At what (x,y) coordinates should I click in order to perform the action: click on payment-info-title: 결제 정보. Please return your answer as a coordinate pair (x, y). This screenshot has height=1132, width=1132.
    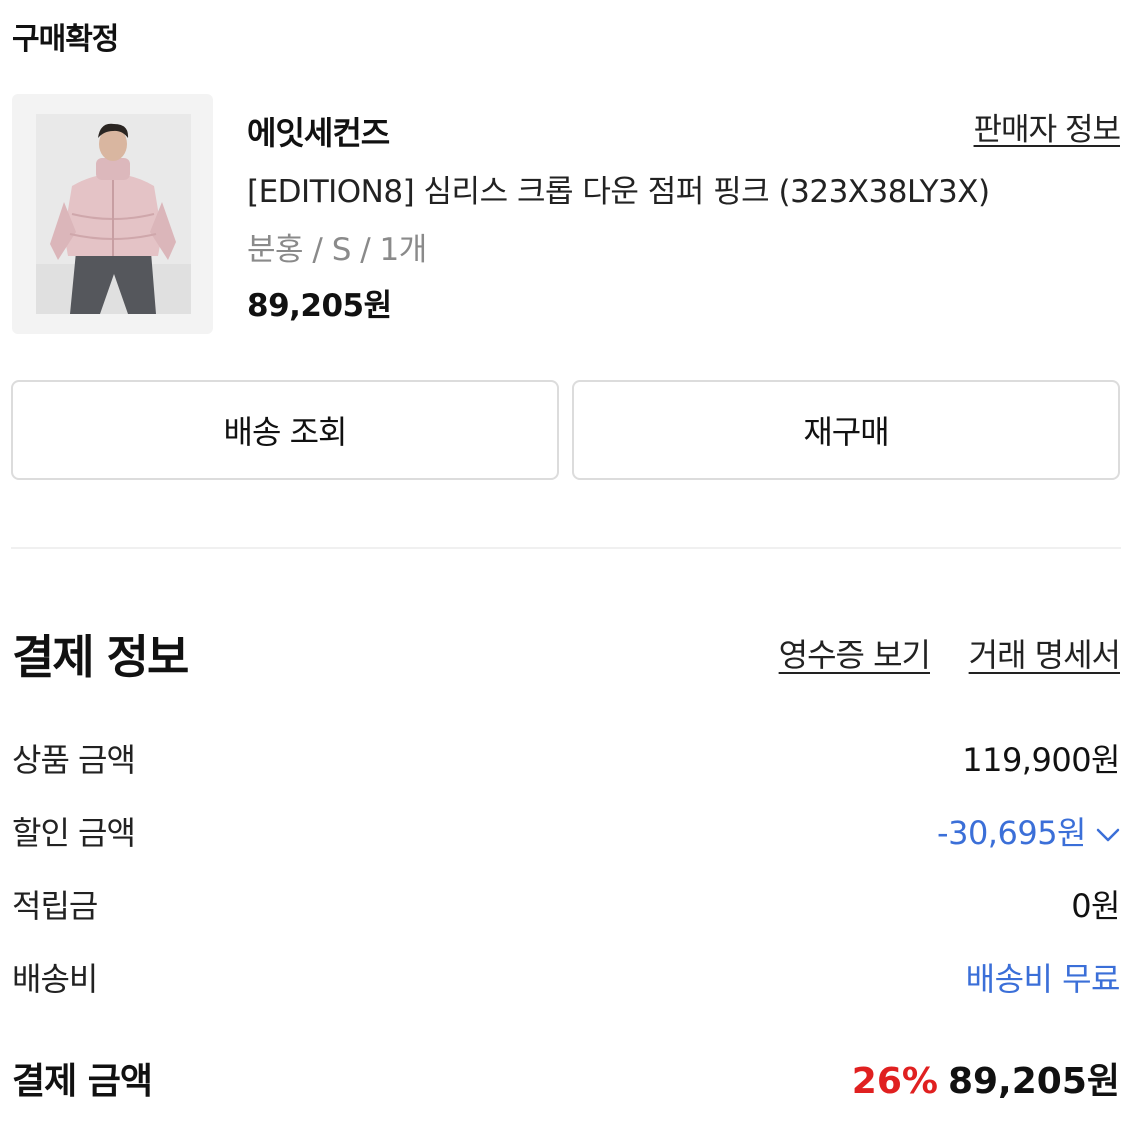
    Looking at the image, I should click on (100, 657).